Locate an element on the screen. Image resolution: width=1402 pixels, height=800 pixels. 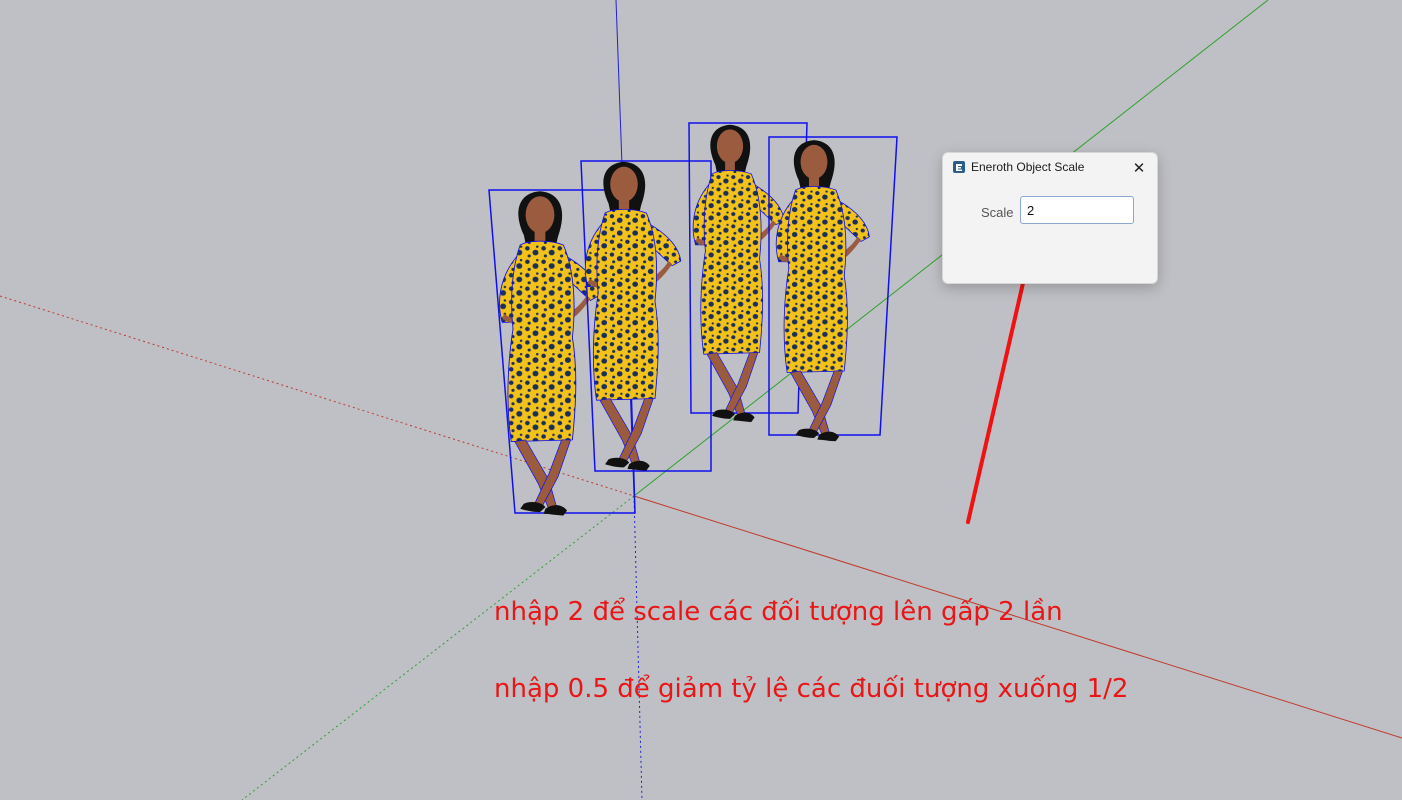
scale-label: Scale is located at coordinates (997, 212).